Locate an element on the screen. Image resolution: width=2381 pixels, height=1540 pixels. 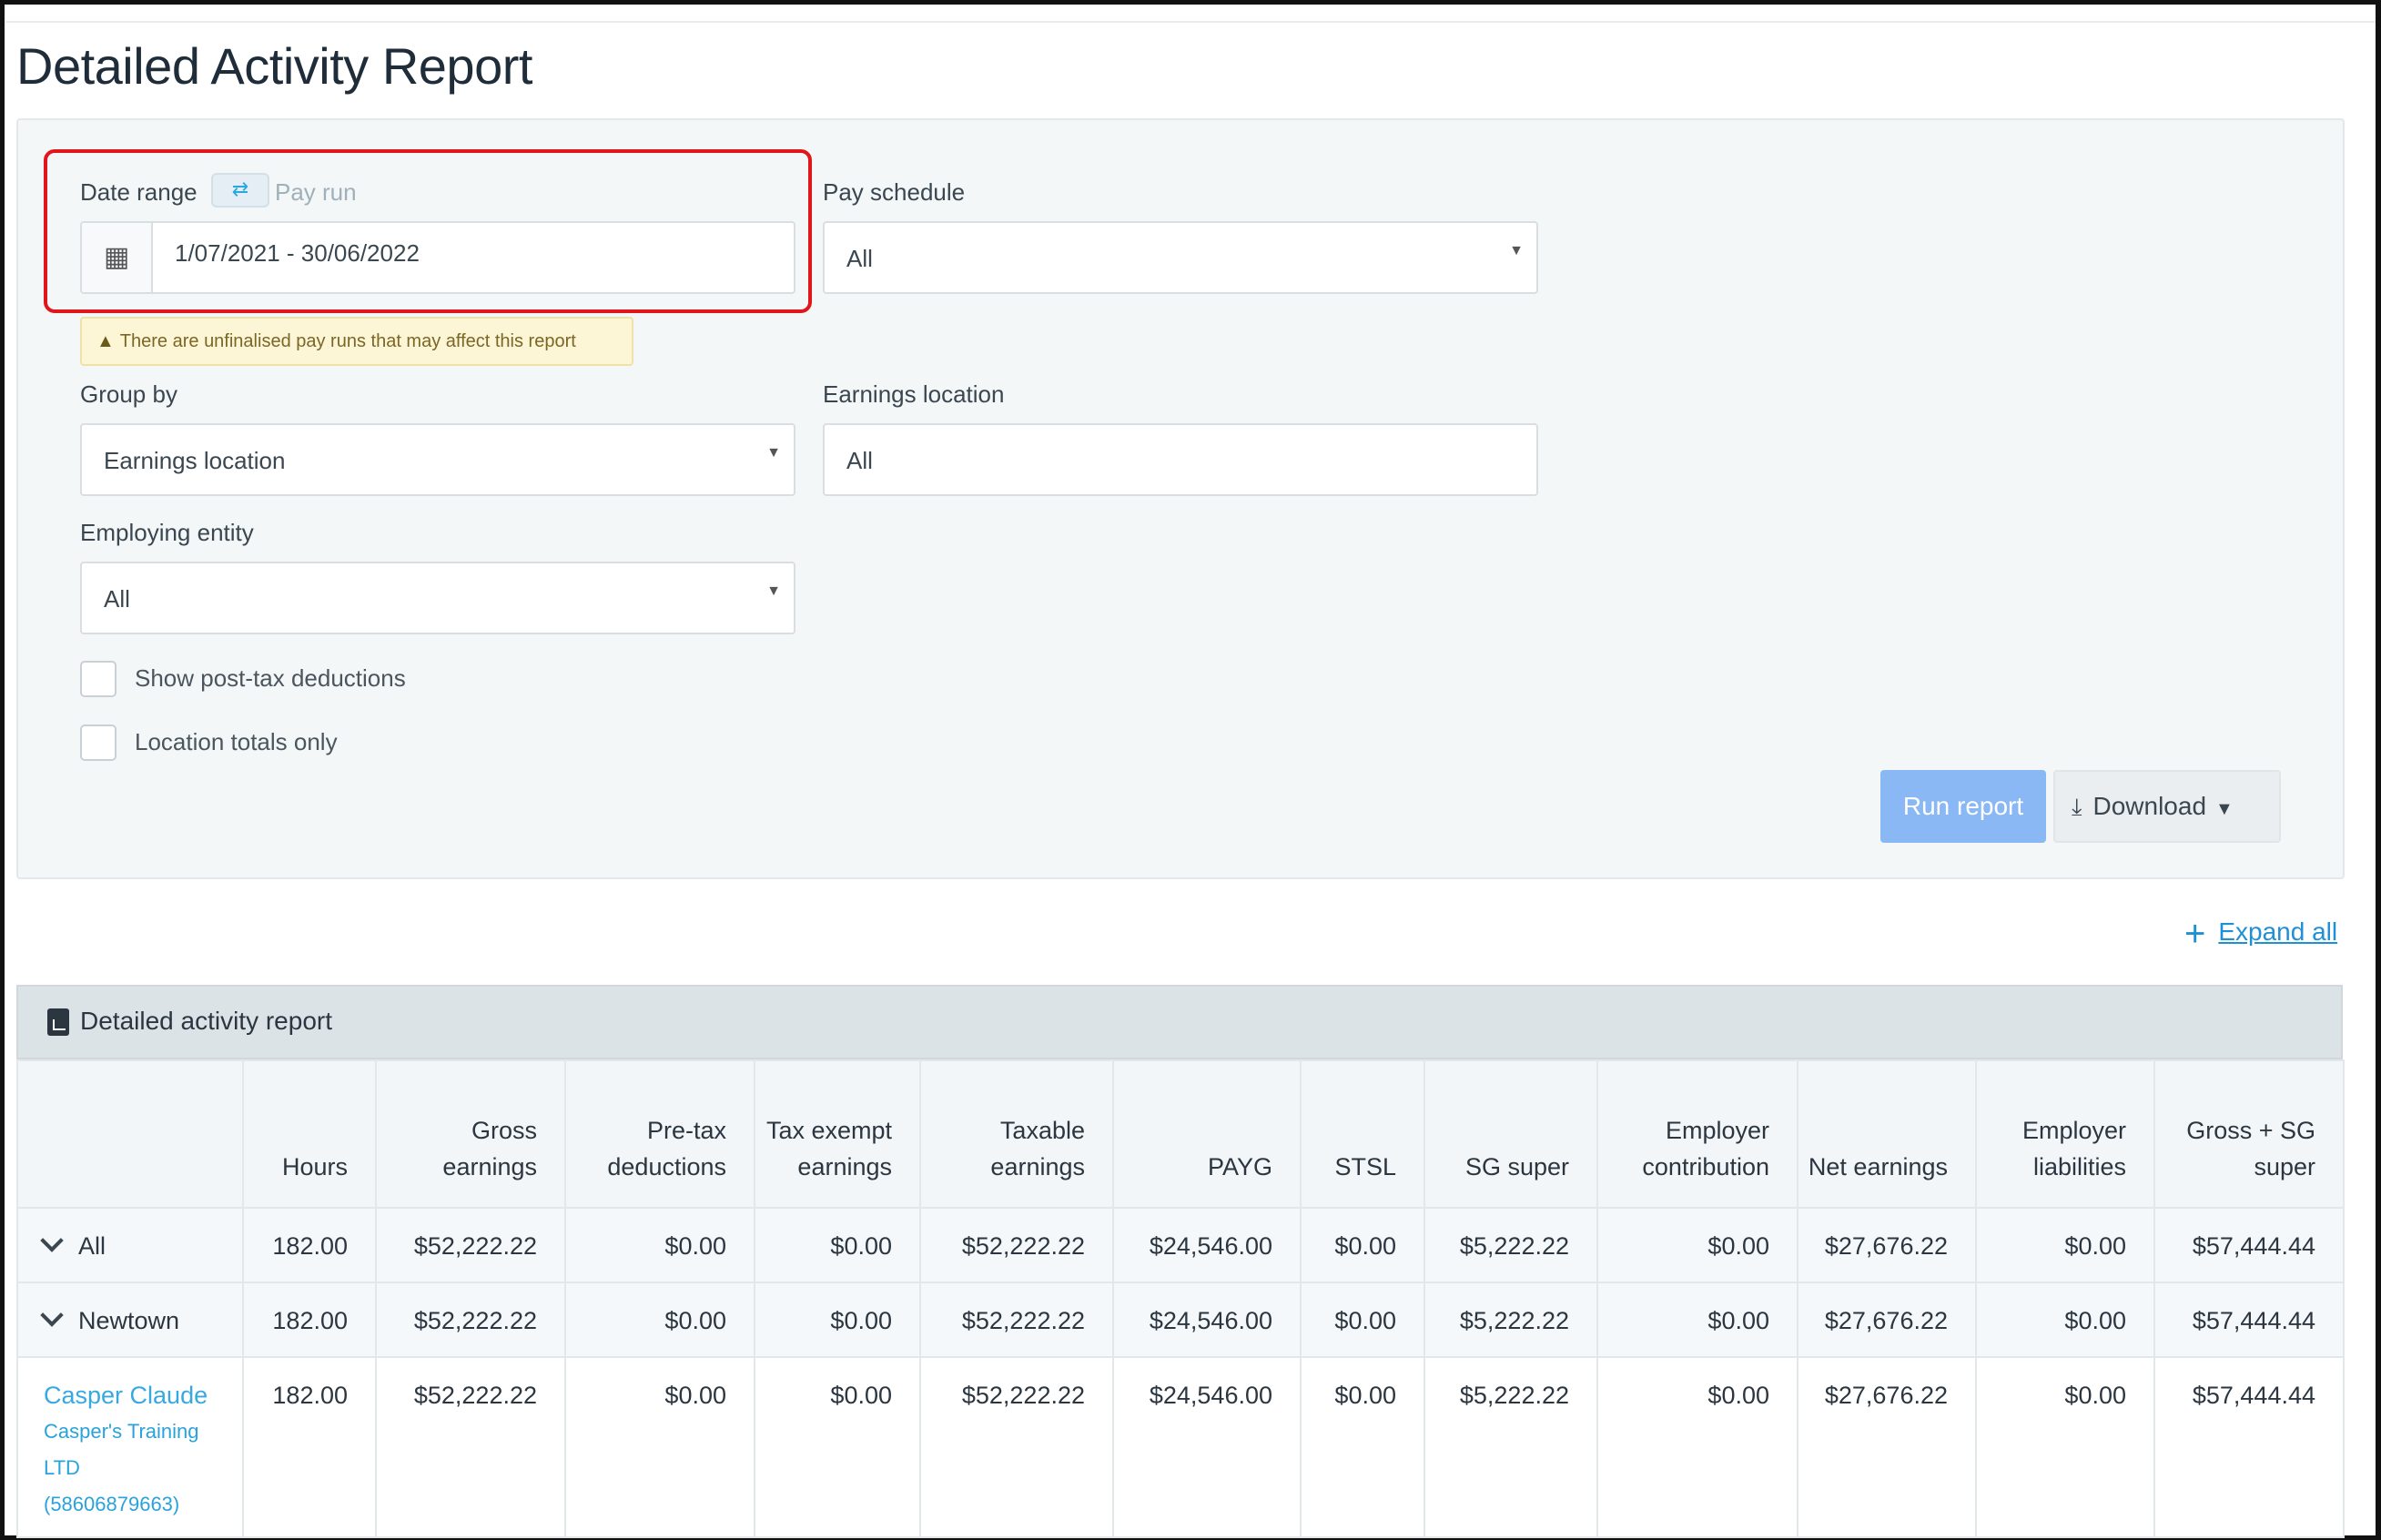
show-post-tax-label: Show post-tax deductions is located at coordinates (270, 678).